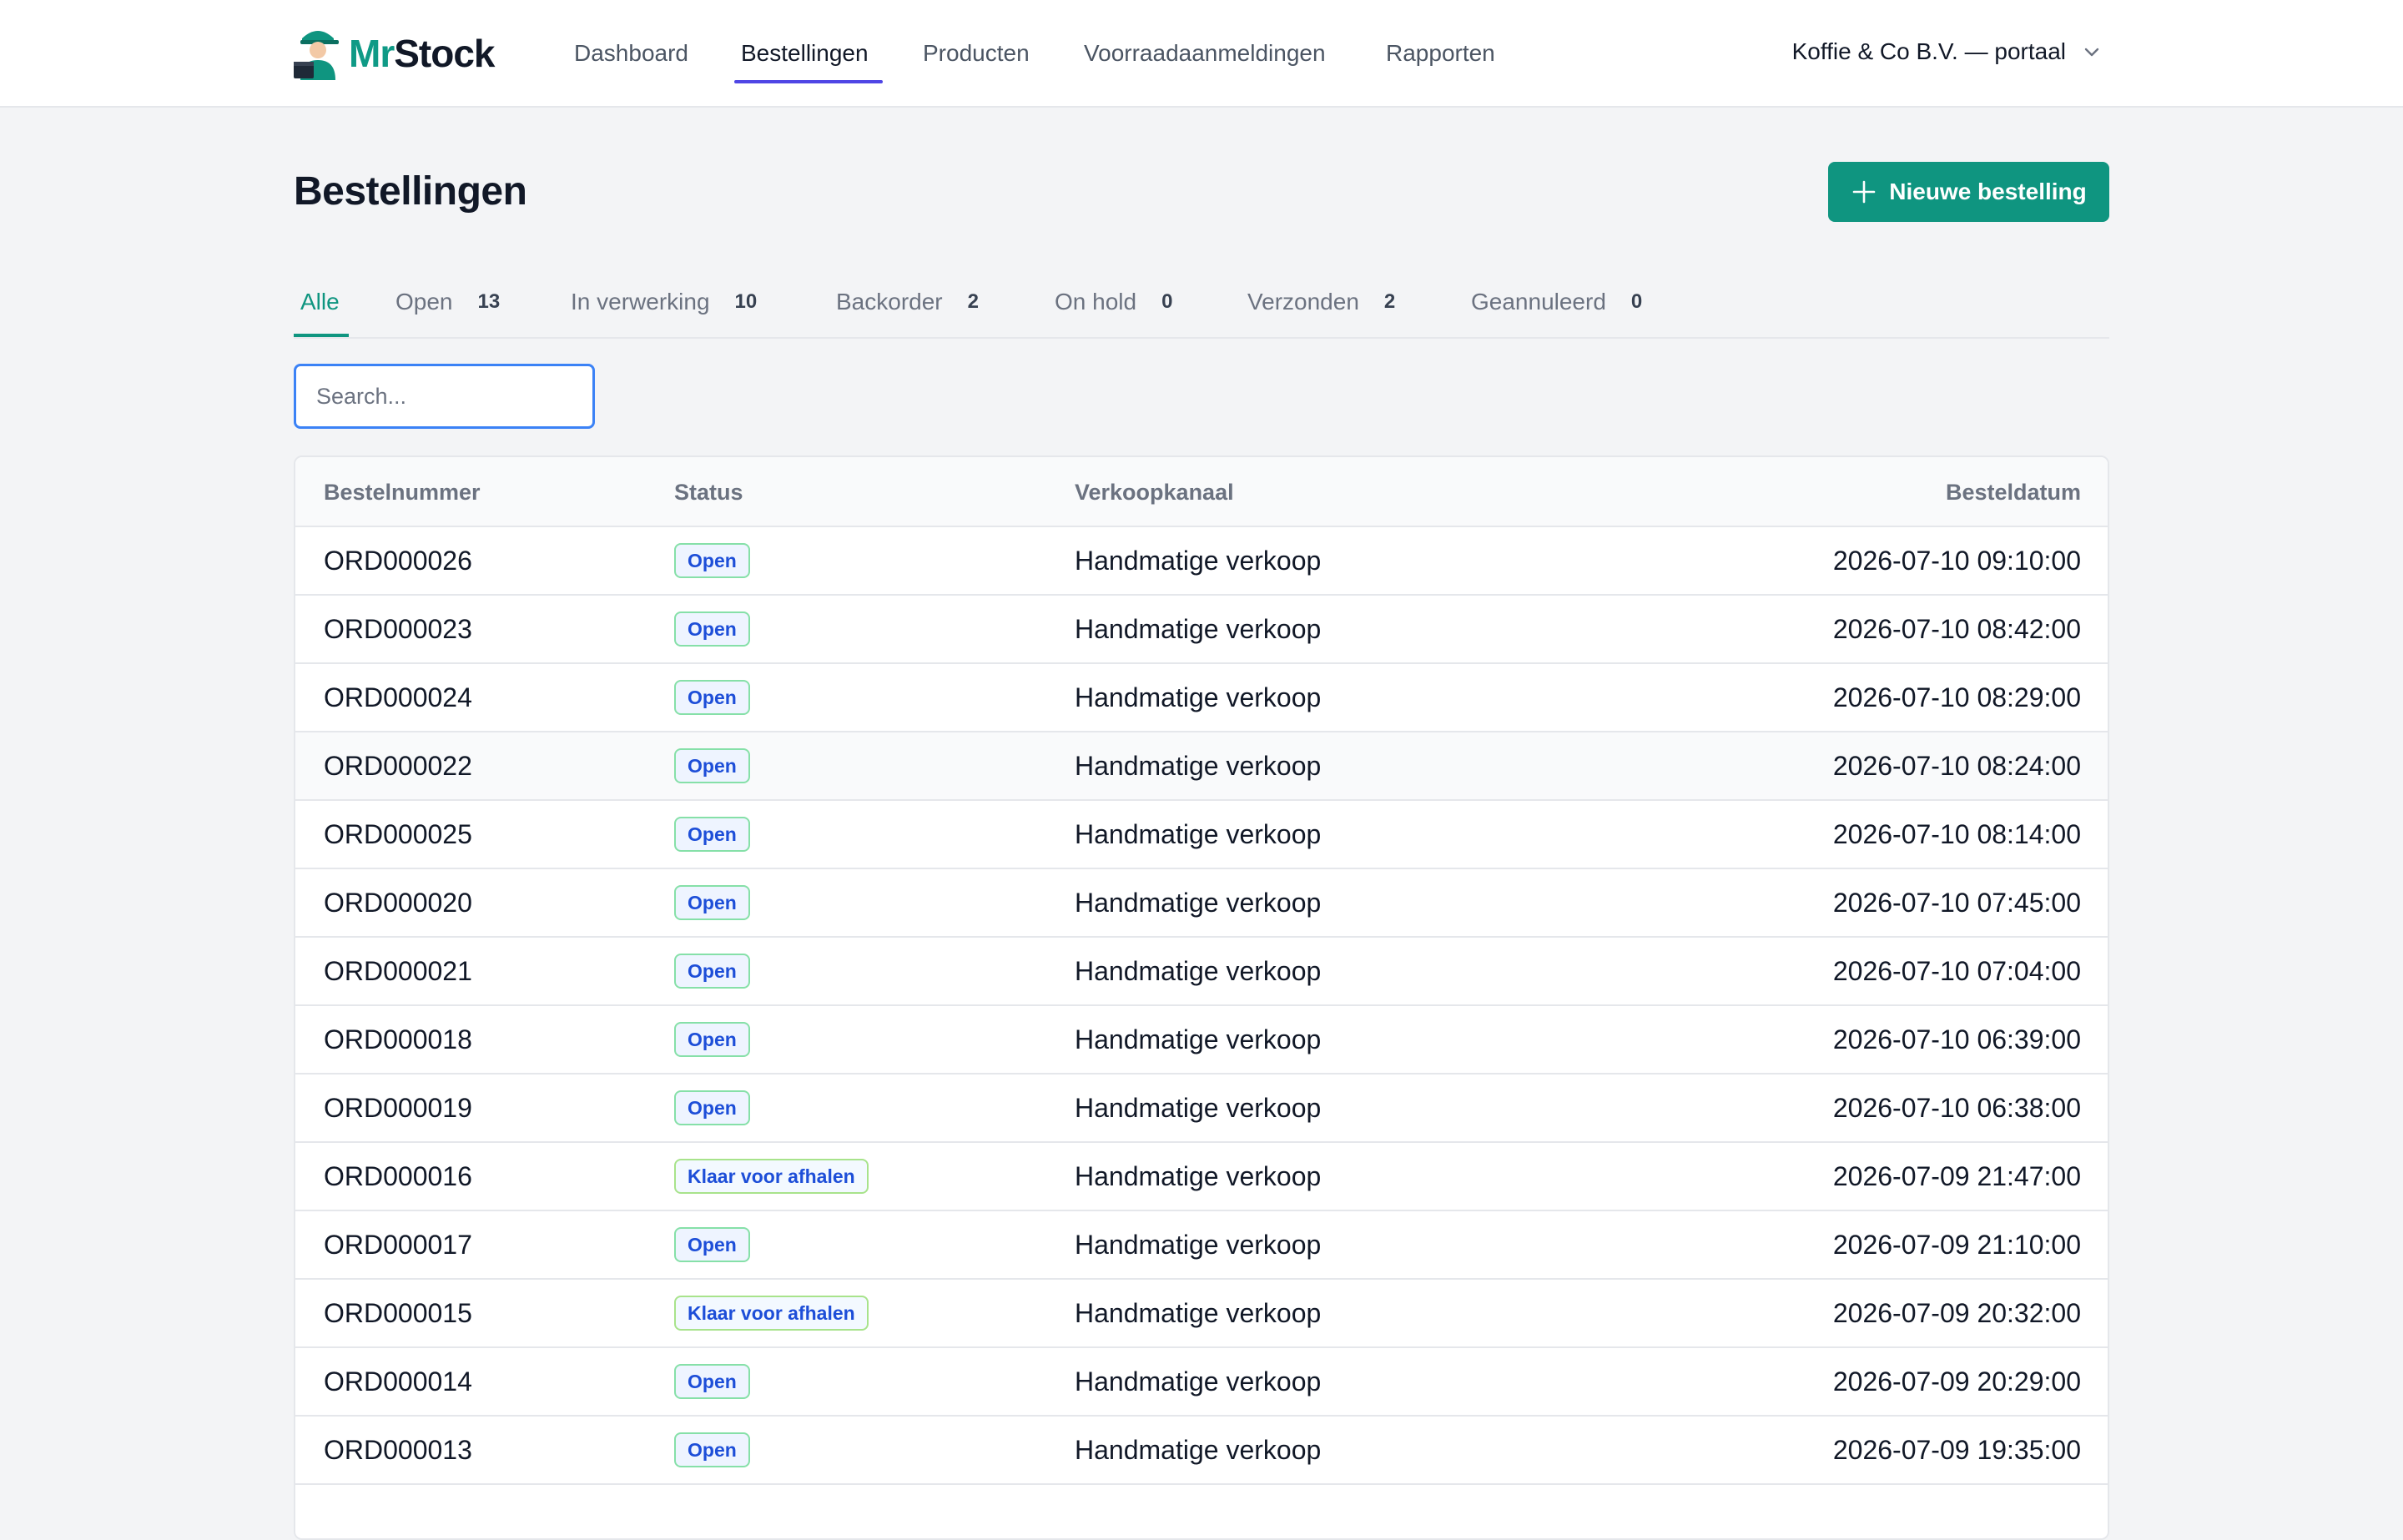 The image size is (2403, 1540). What do you see at coordinates (1956, 1245) in the screenshot?
I see `order-date: 2026-07-09 21:10:00` at bounding box center [1956, 1245].